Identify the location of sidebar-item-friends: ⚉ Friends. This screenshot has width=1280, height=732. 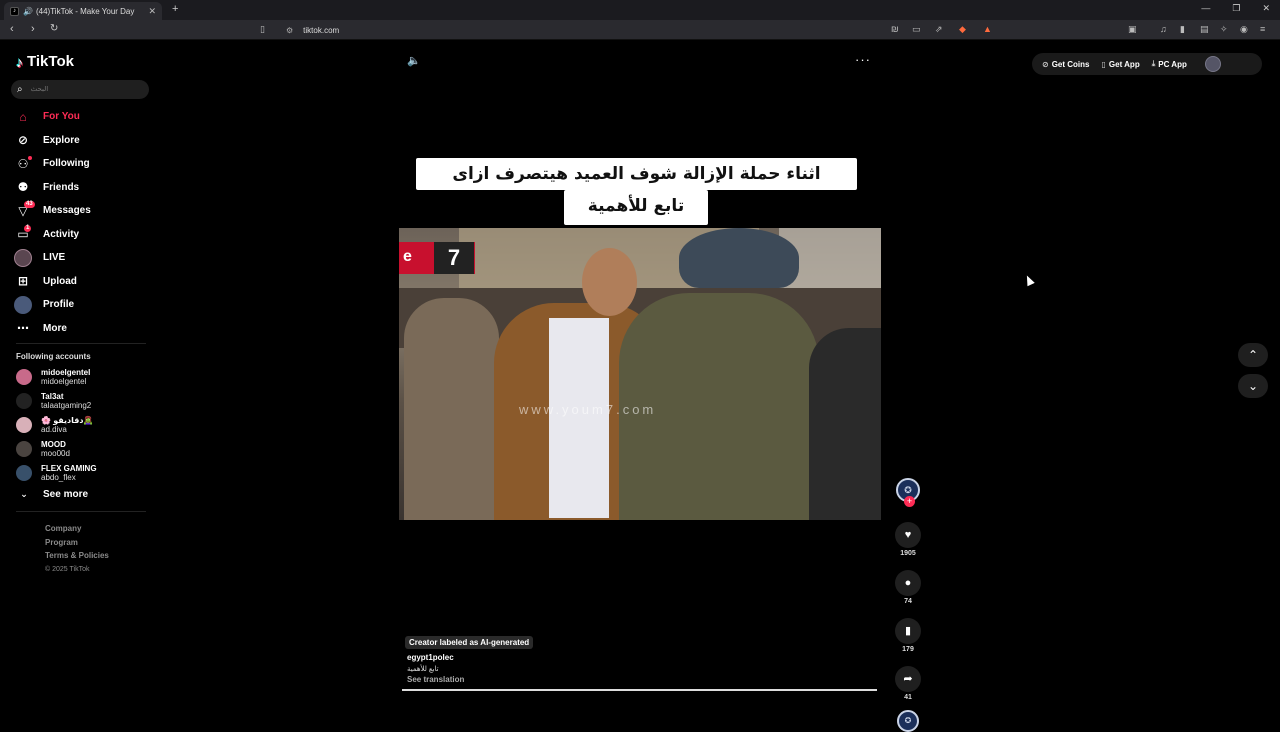
(84, 188).